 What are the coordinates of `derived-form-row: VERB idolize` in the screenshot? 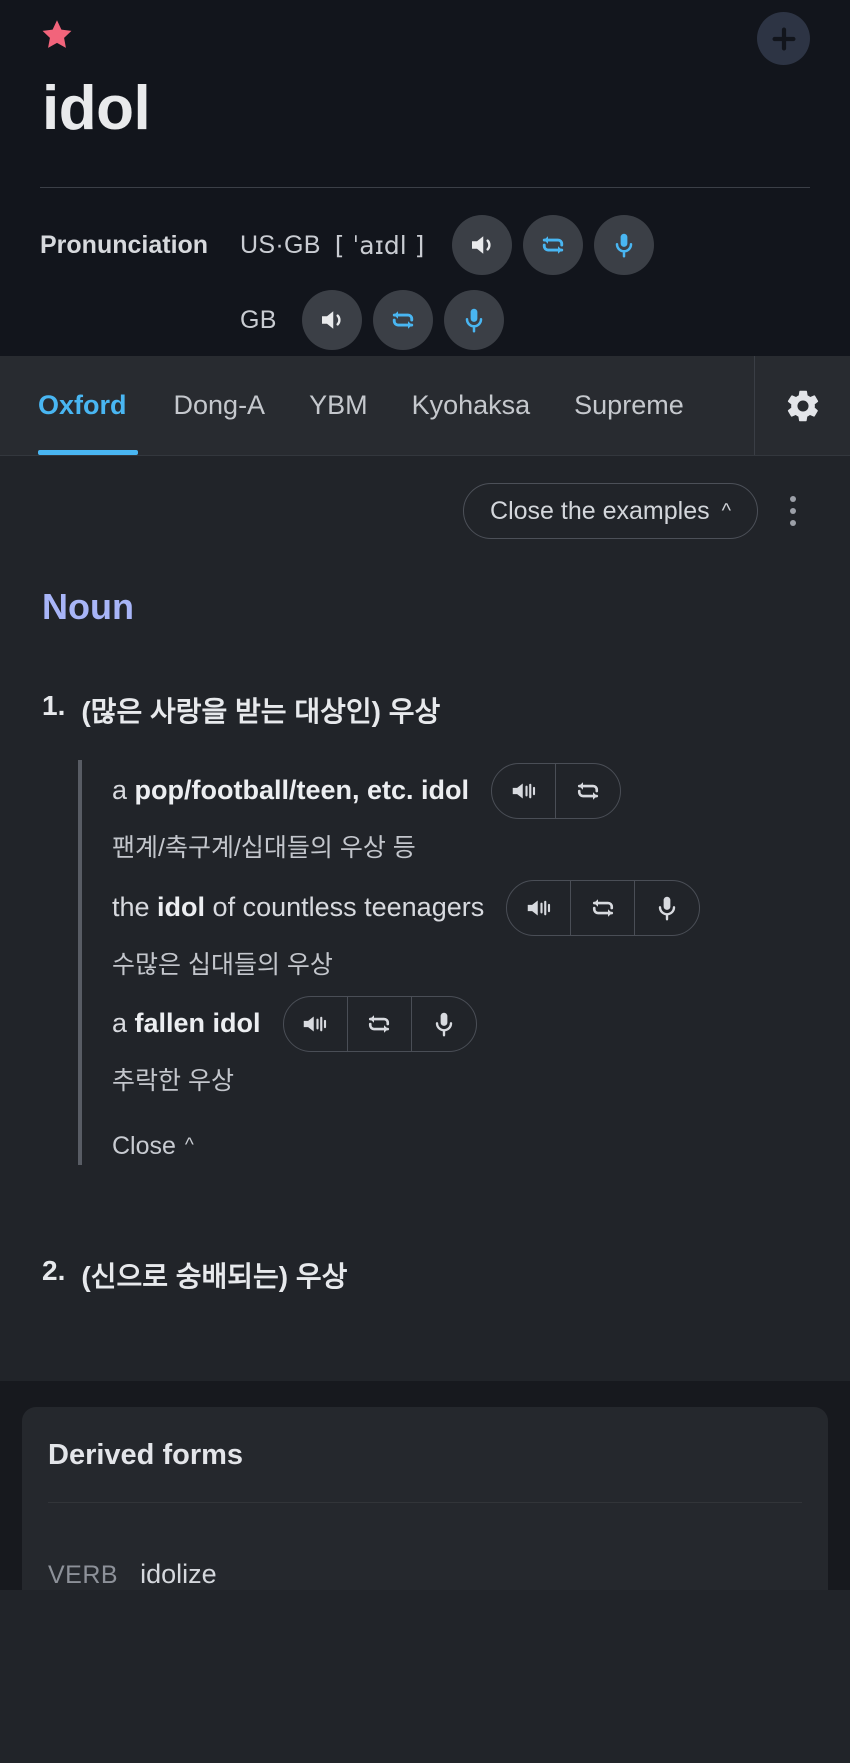 It's located at (425, 1546).